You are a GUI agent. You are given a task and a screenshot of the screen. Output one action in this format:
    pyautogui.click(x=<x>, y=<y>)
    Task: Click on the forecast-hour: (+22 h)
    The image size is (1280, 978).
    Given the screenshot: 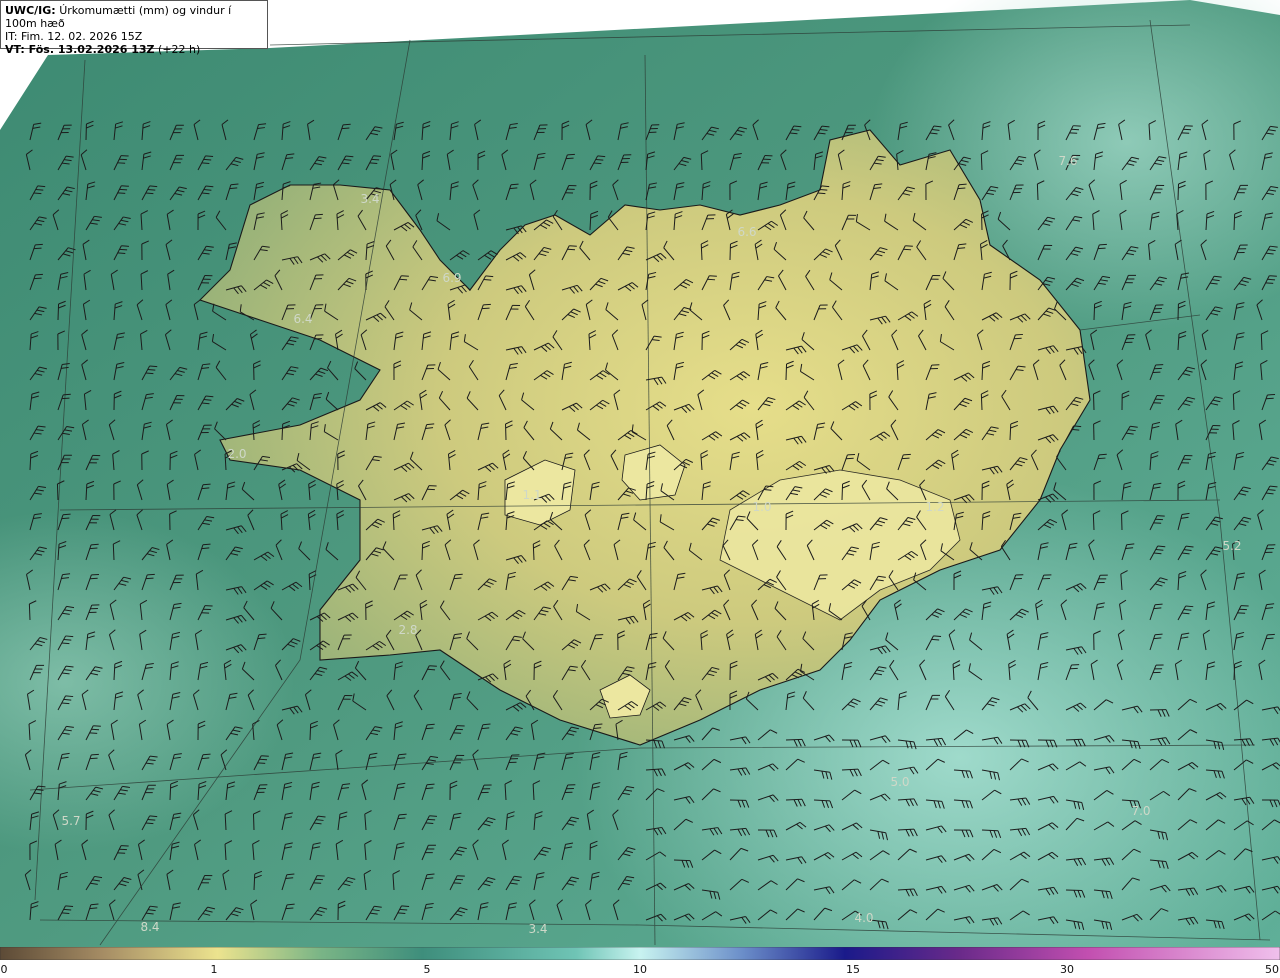 What is the action you would take?
    pyautogui.click(x=179, y=49)
    